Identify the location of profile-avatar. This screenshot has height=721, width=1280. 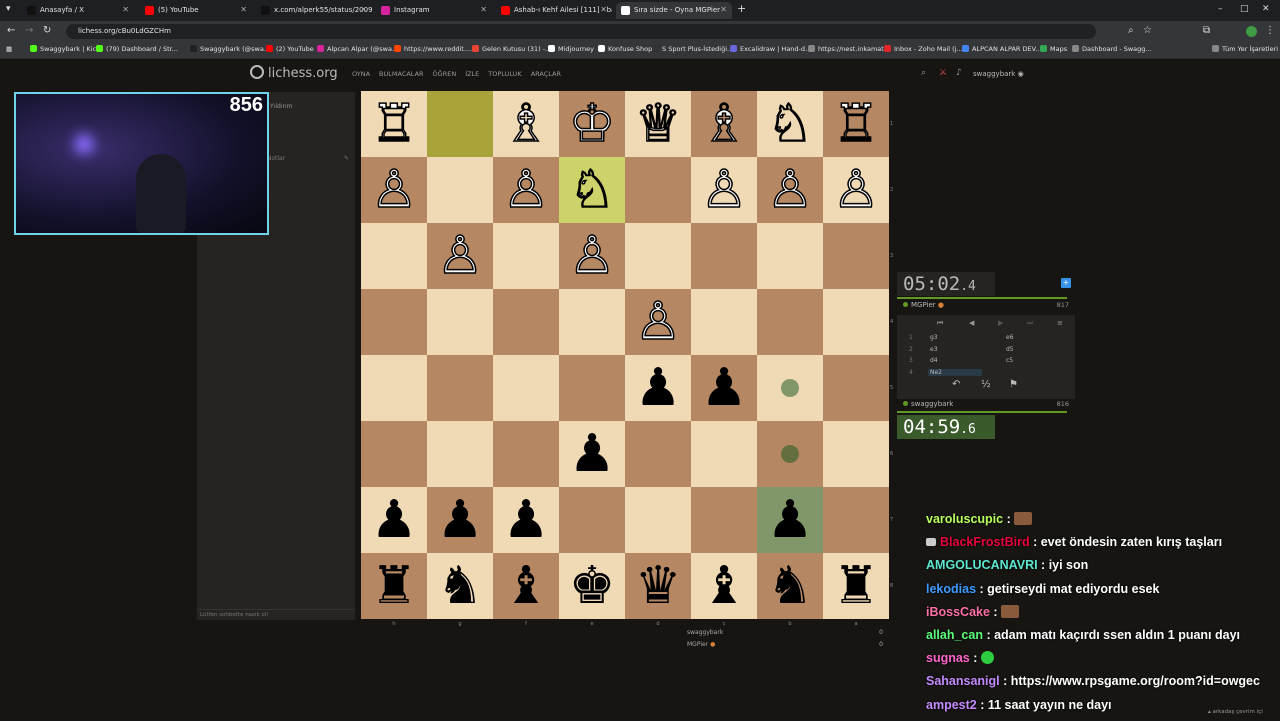
(1251, 31).